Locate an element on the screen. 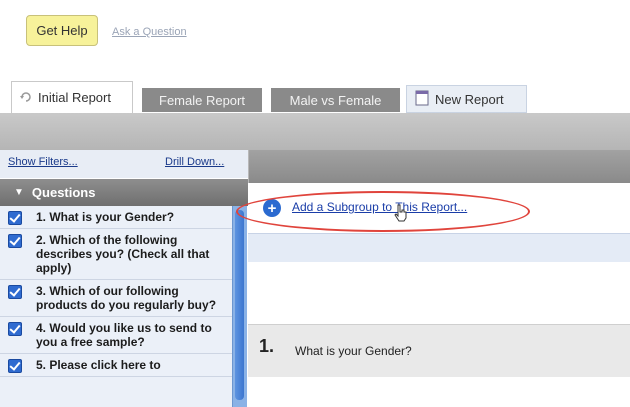  list-item: 1. What is your Gender? is located at coordinates (116, 217).